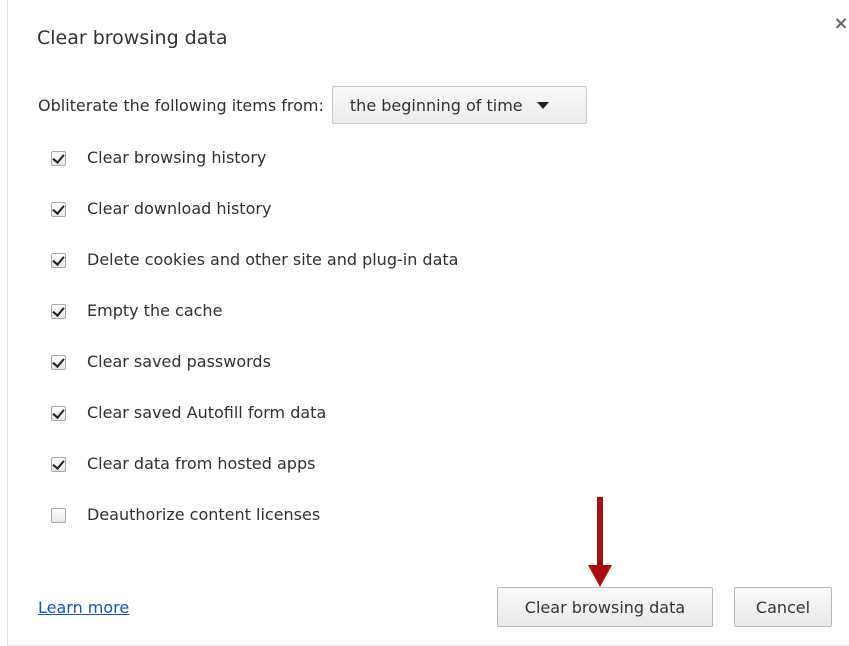  Describe the element at coordinates (605, 607) in the screenshot. I see `clear-browsing-data-button: Clear browsing data` at that location.